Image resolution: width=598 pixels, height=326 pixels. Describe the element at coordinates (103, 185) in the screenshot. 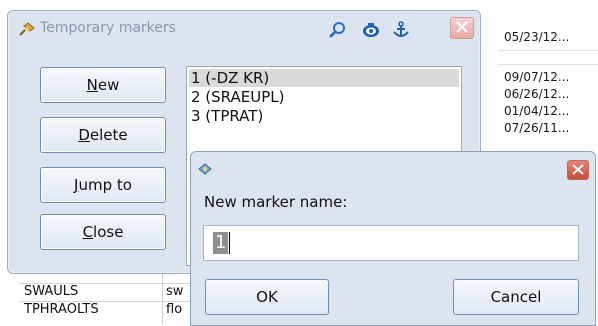

I see `jump-to-button: Jump to` at that location.